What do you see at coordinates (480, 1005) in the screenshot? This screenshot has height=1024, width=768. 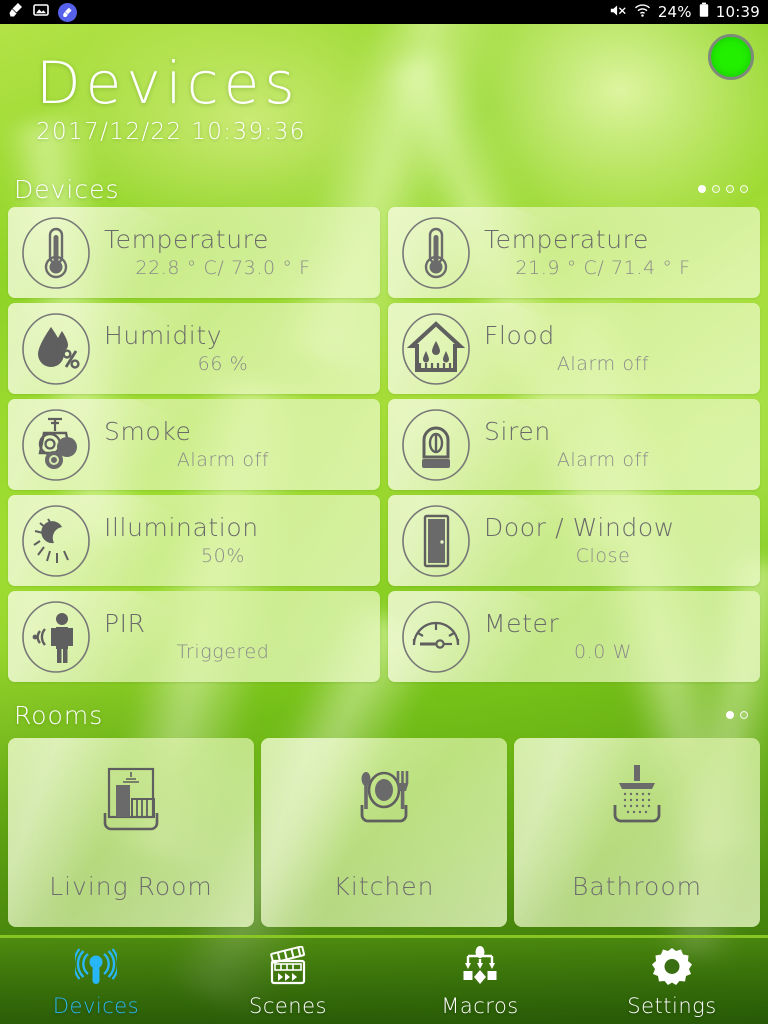 I see `nav-label: Macros` at bounding box center [480, 1005].